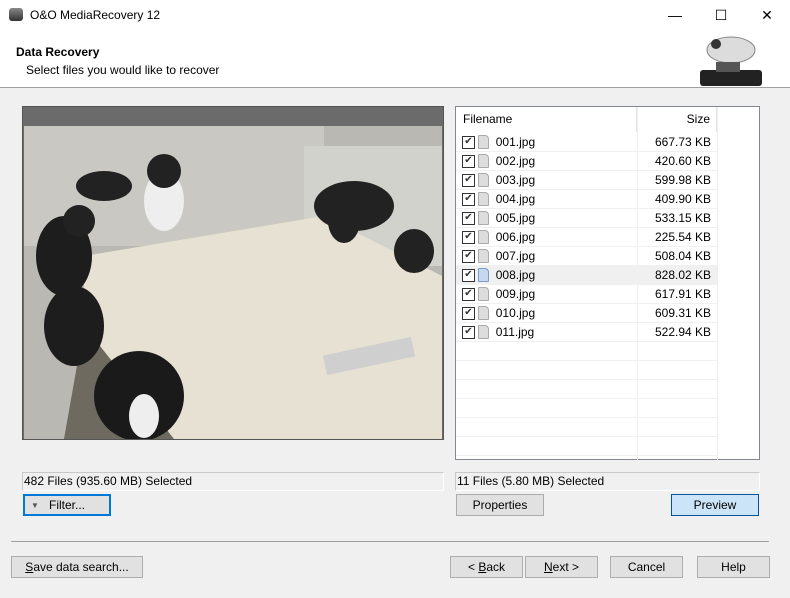 The image size is (790, 598). What do you see at coordinates (717, 284) in the screenshot?
I see `column-divider` at bounding box center [717, 284].